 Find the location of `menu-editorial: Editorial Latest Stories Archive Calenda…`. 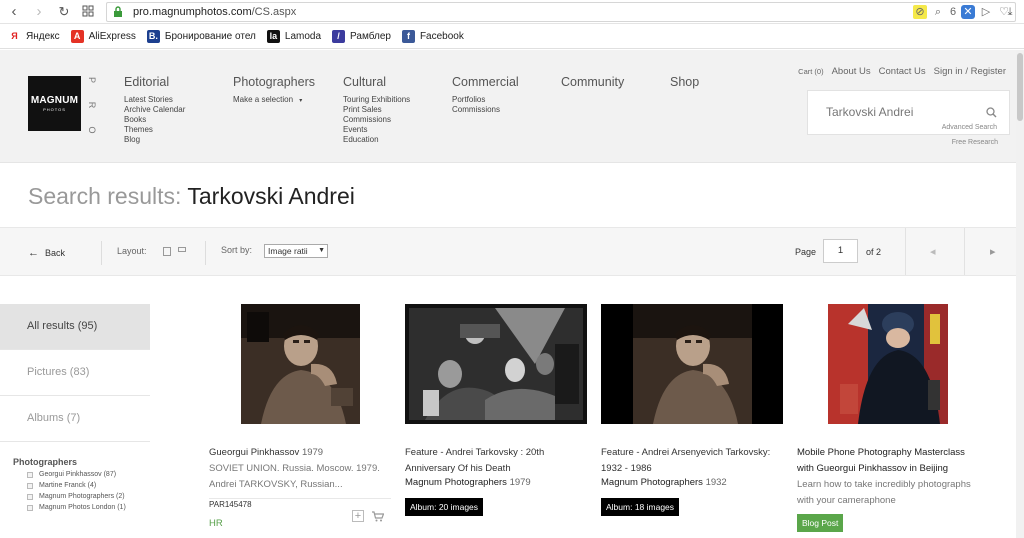

menu-editorial: Editorial Latest Stories Archive Calenda… is located at coordinates (154, 110).